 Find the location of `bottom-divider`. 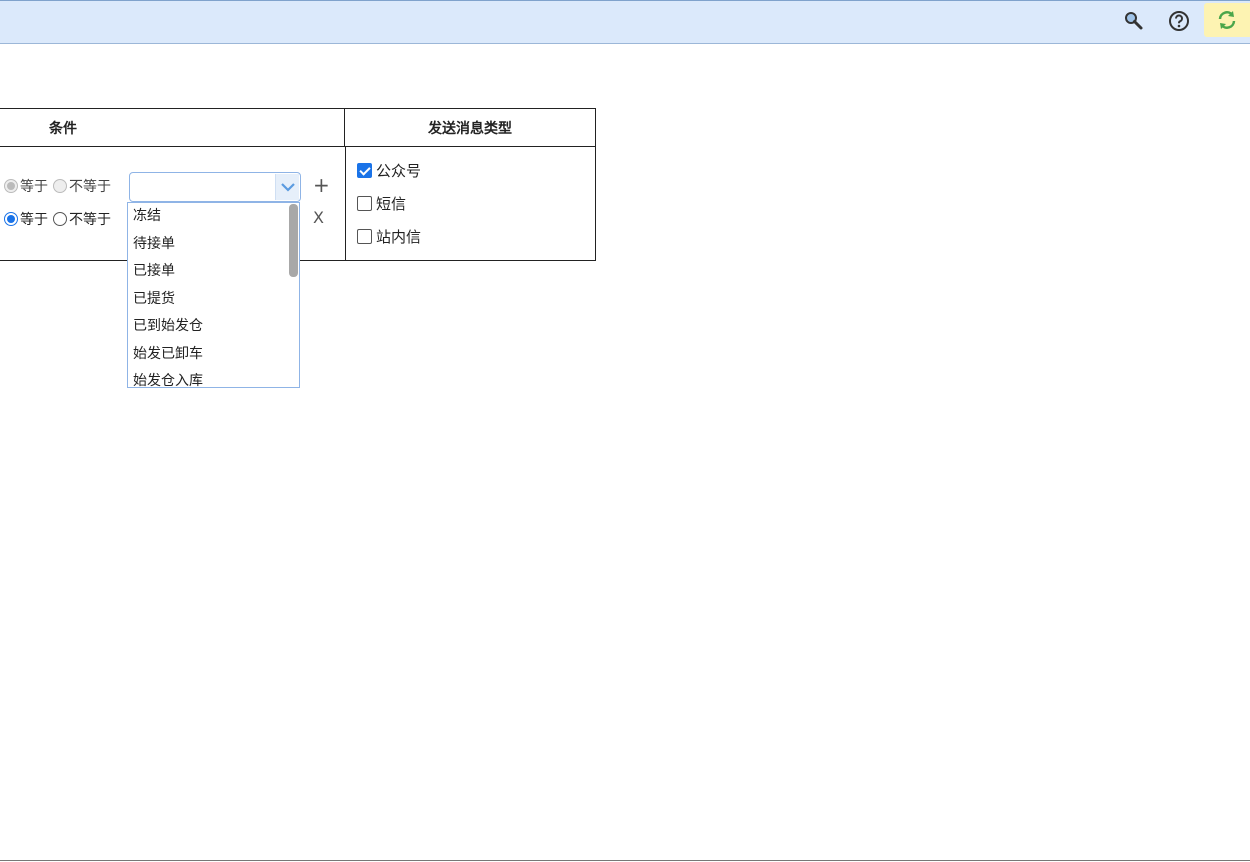

bottom-divider is located at coordinates (625, 860).